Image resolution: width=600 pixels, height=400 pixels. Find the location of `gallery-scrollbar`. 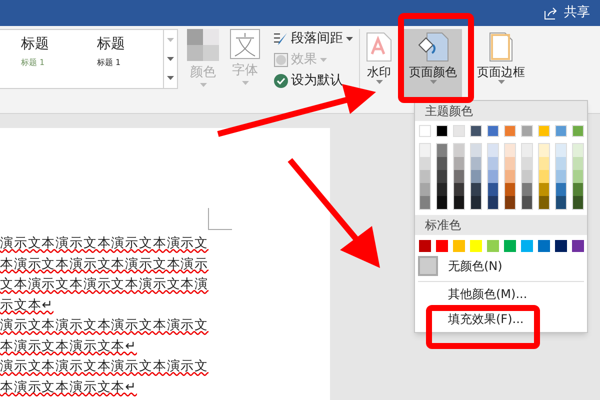

gallery-scrollbar is located at coordinates (170, 59).